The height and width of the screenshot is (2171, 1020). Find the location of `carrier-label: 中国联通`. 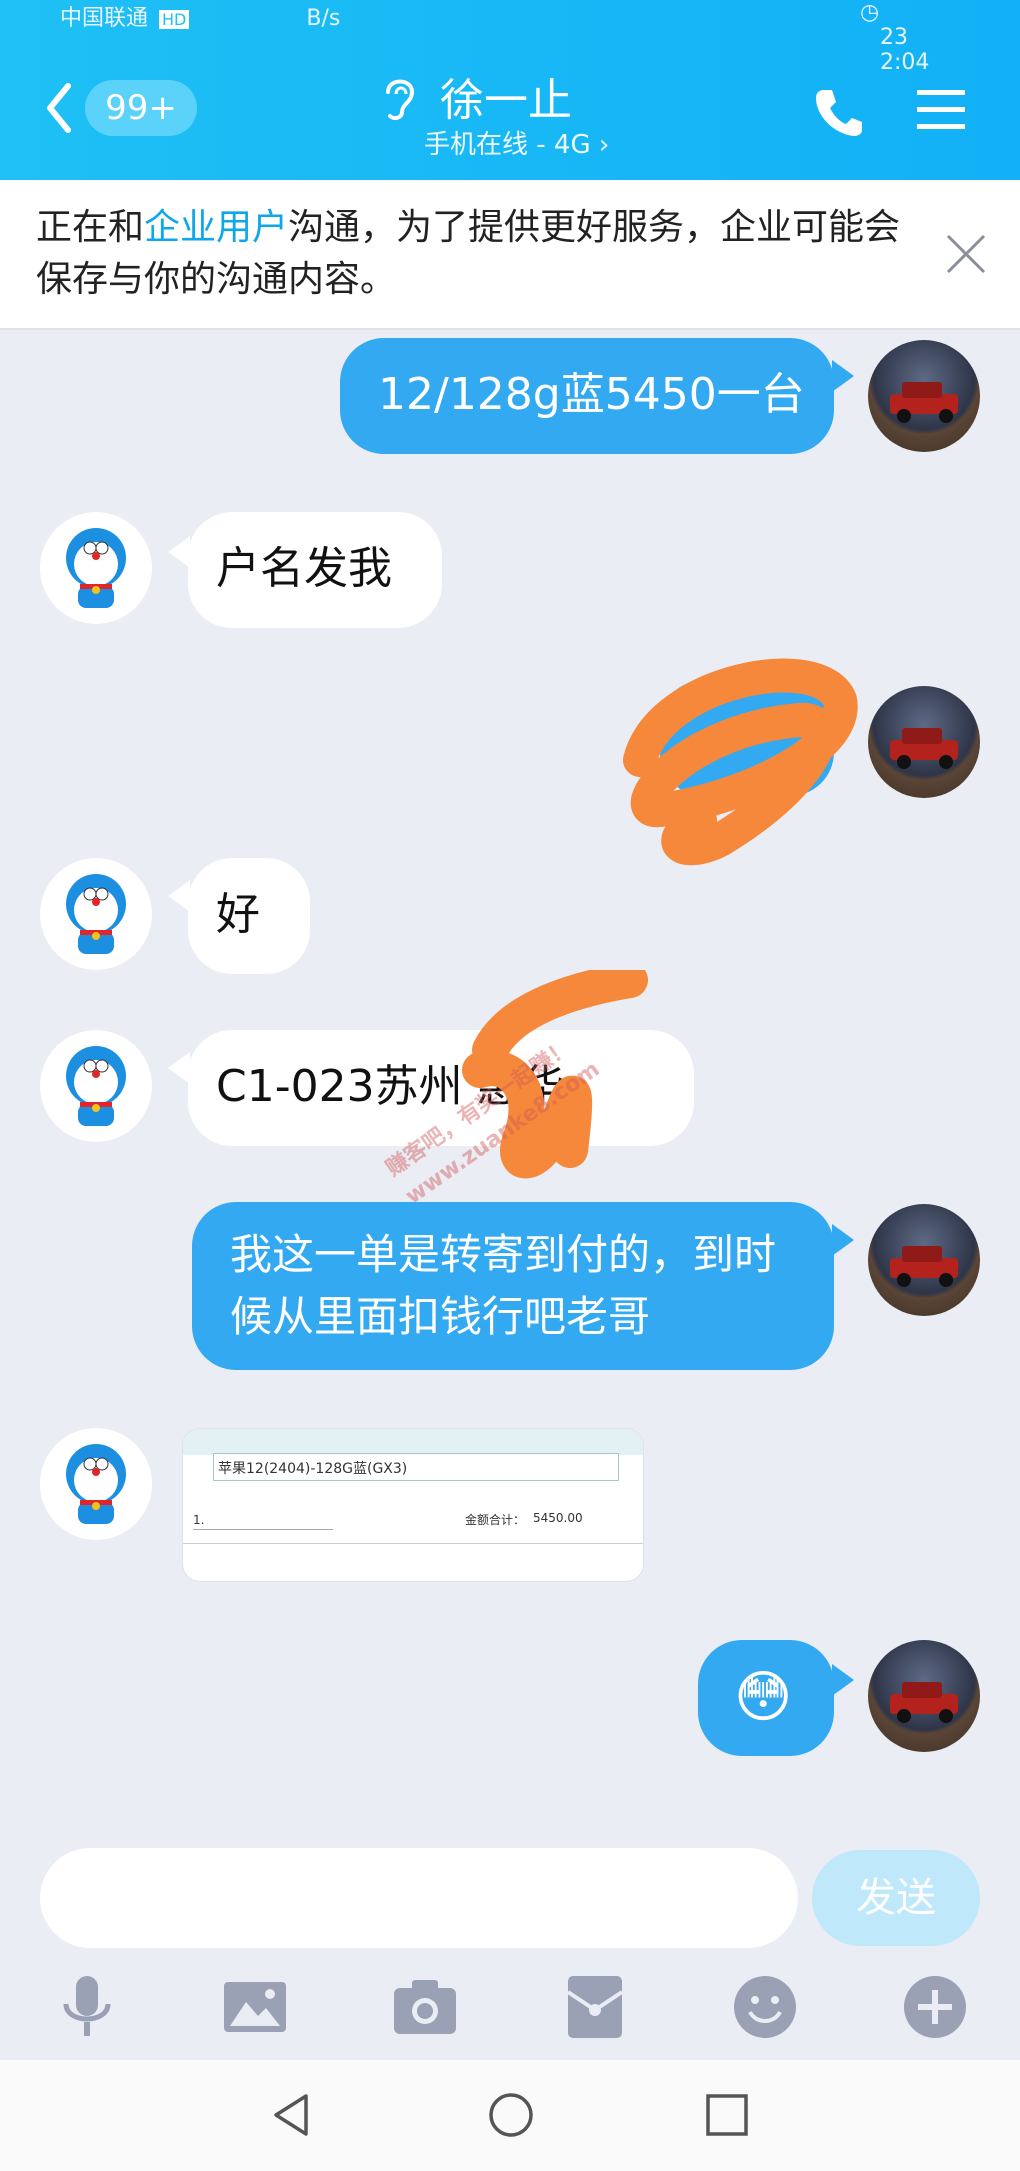

carrier-label: 中国联通 is located at coordinates (104, 18).